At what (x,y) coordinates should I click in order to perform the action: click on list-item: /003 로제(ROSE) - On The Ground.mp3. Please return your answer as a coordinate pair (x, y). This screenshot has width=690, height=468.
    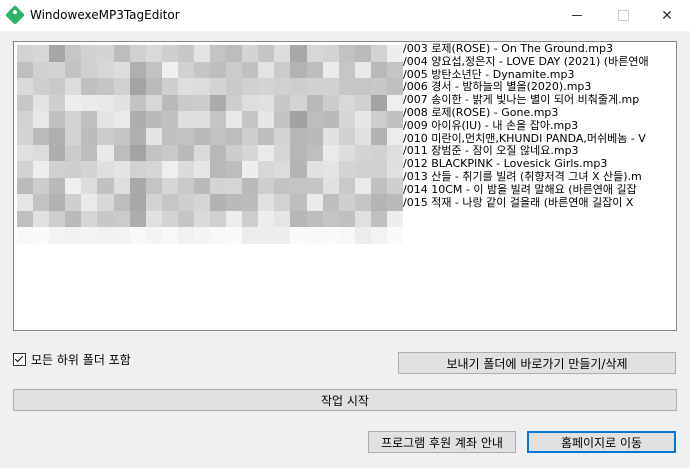
    Looking at the image, I should click on (539, 49).